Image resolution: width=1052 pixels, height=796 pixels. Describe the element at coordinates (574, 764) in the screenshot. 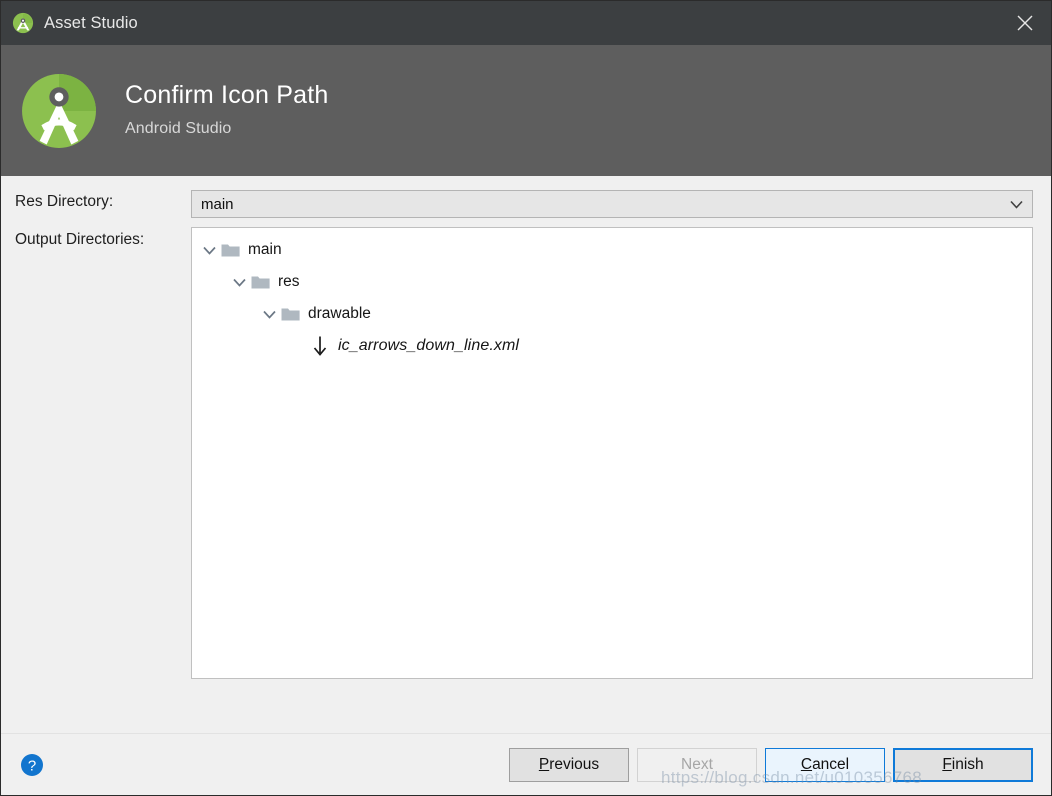

I see `previous-button-label: revious` at that location.